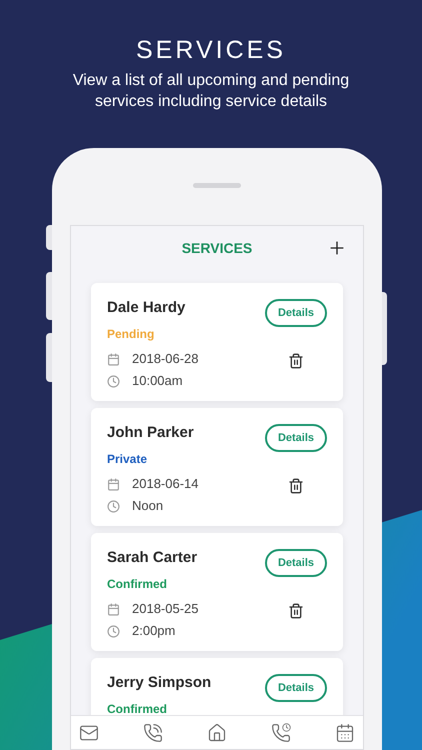 The height and width of the screenshot is (750, 422). I want to click on client-name: John Parker, so click(151, 433).